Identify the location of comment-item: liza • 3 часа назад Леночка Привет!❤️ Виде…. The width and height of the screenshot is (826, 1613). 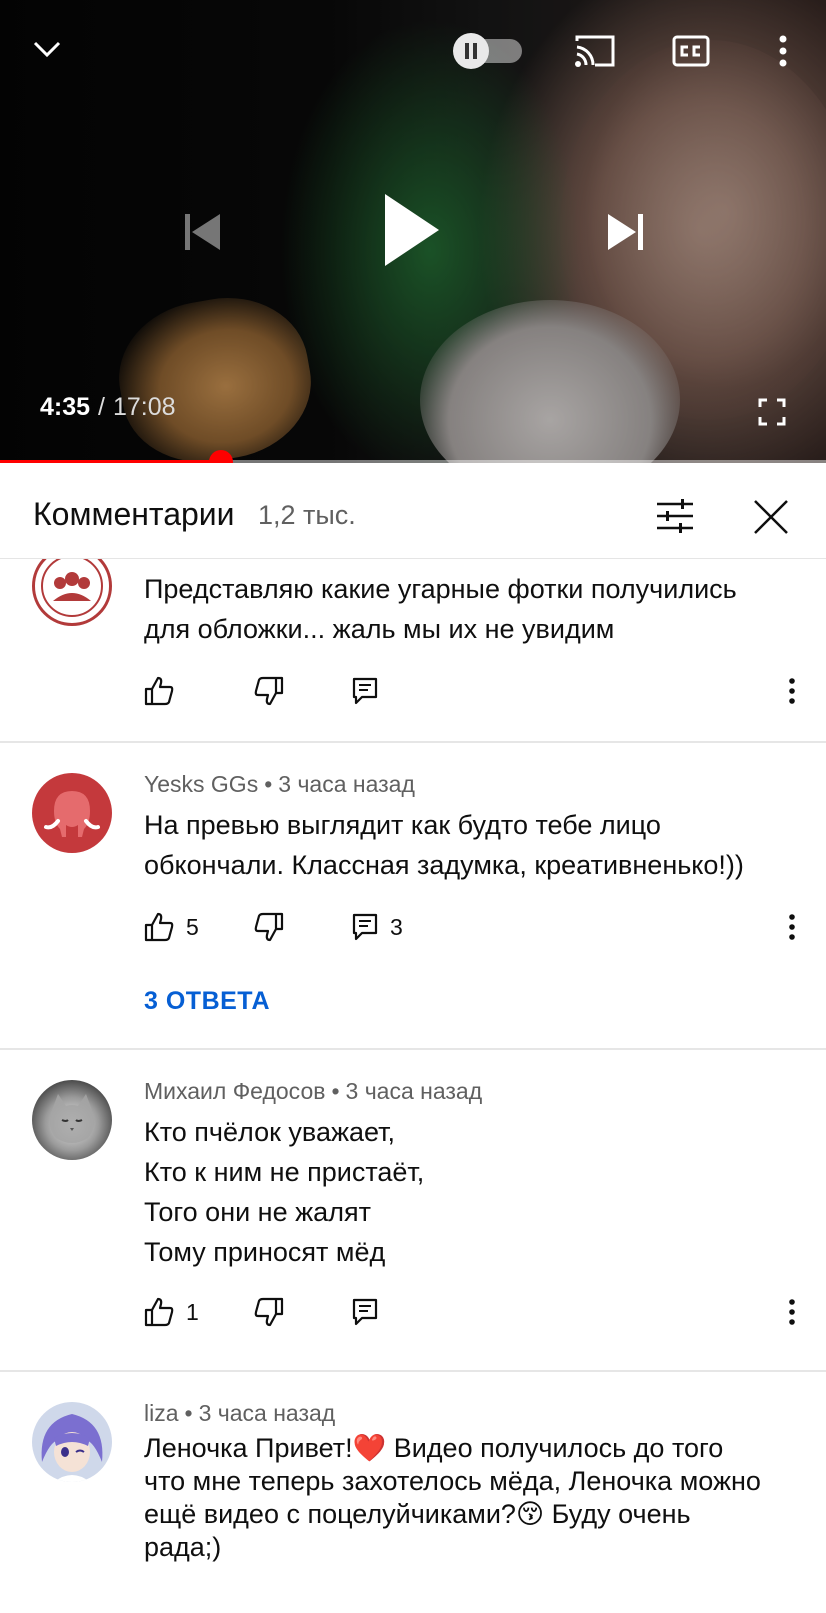
(413, 1492).